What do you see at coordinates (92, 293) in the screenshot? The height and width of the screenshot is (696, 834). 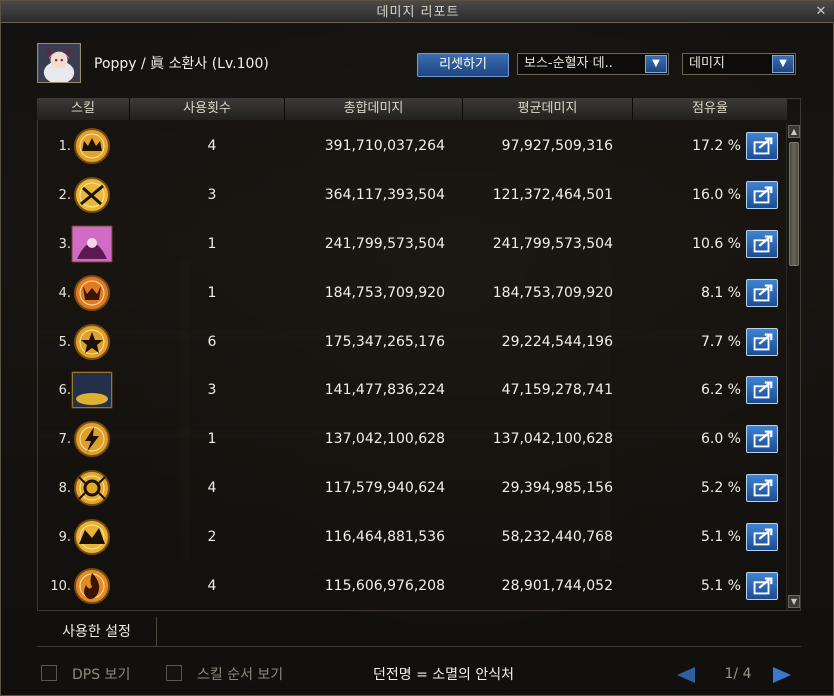 I see `demon-sigil-icon` at bounding box center [92, 293].